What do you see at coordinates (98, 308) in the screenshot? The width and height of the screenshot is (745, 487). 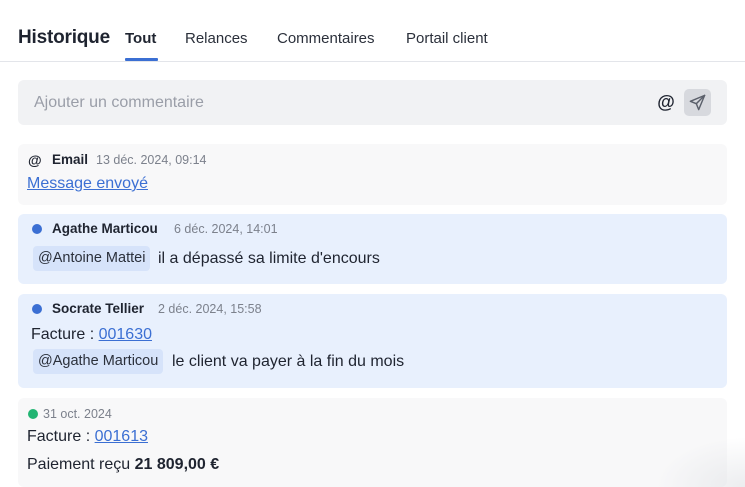 I see `entry-author: Socrate Tellier` at bounding box center [98, 308].